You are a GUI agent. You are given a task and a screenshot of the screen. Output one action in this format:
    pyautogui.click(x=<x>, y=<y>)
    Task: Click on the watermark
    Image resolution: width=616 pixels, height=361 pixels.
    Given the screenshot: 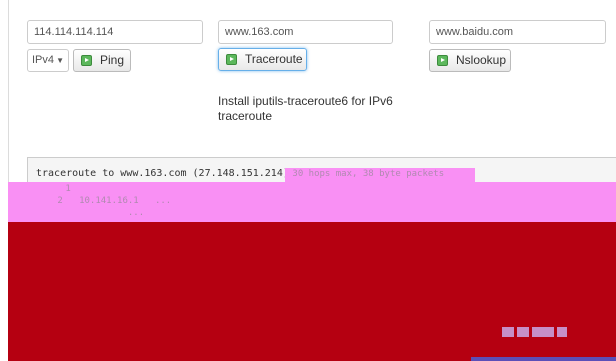 What is the action you would take?
    pyautogui.click(x=544, y=332)
    